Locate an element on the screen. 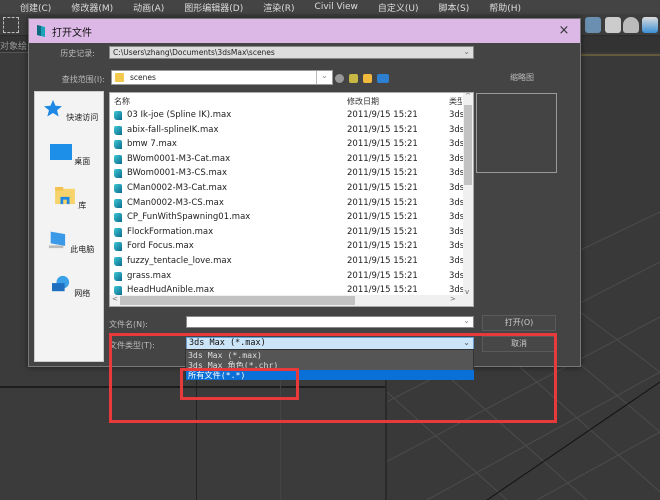 This screenshot has width=660, height=500. render-frame-icon is located at coordinates (613, 25).